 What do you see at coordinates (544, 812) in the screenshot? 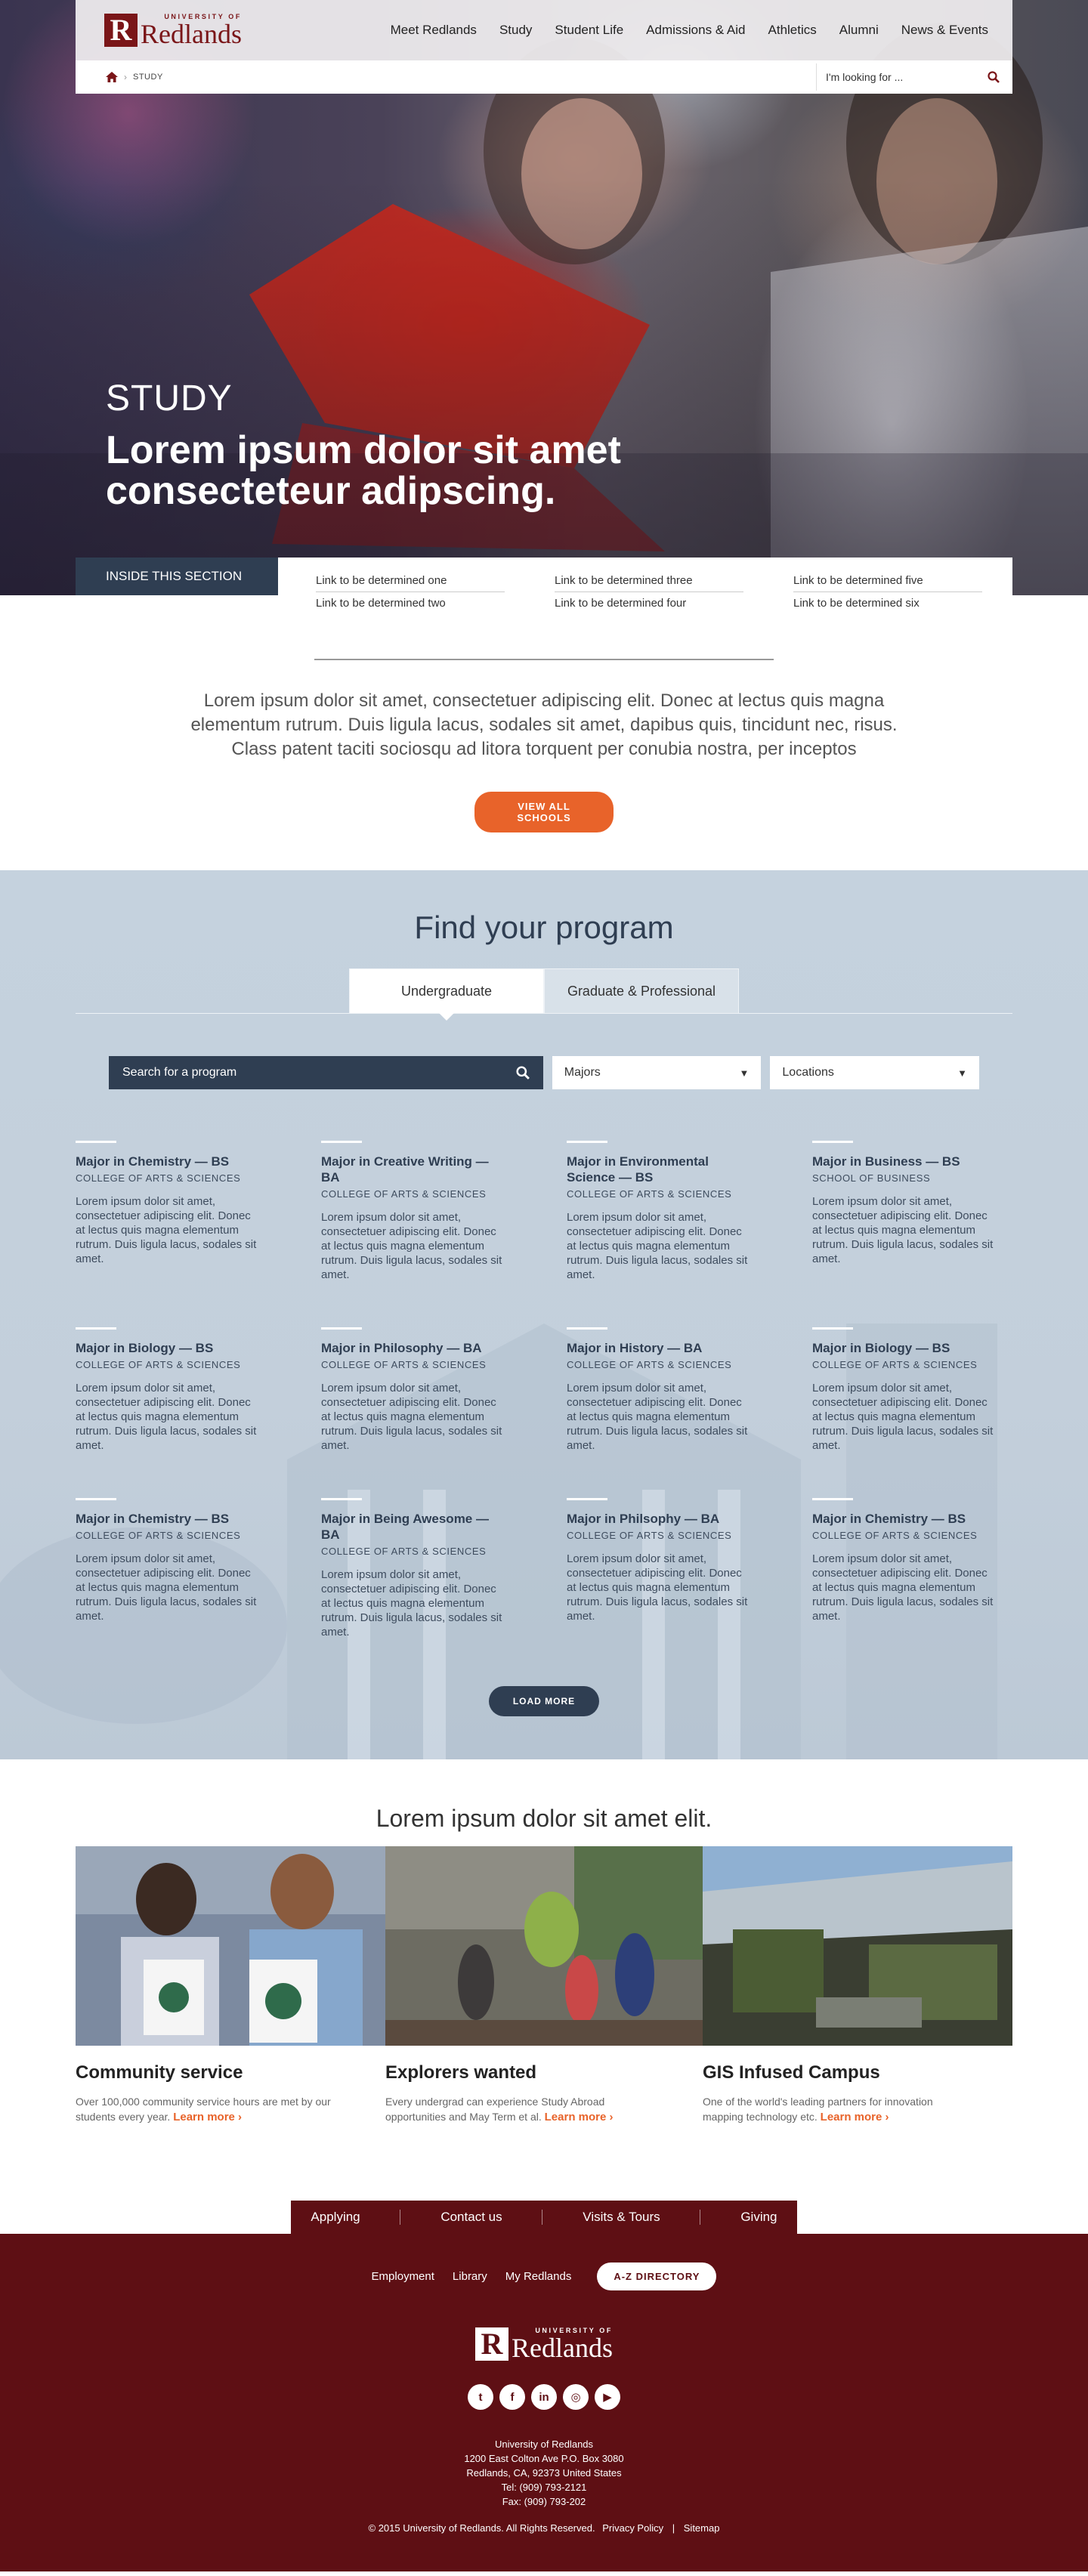
I see `view-all-schools-button: VIEW ALL SCHOOLS` at bounding box center [544, 812].